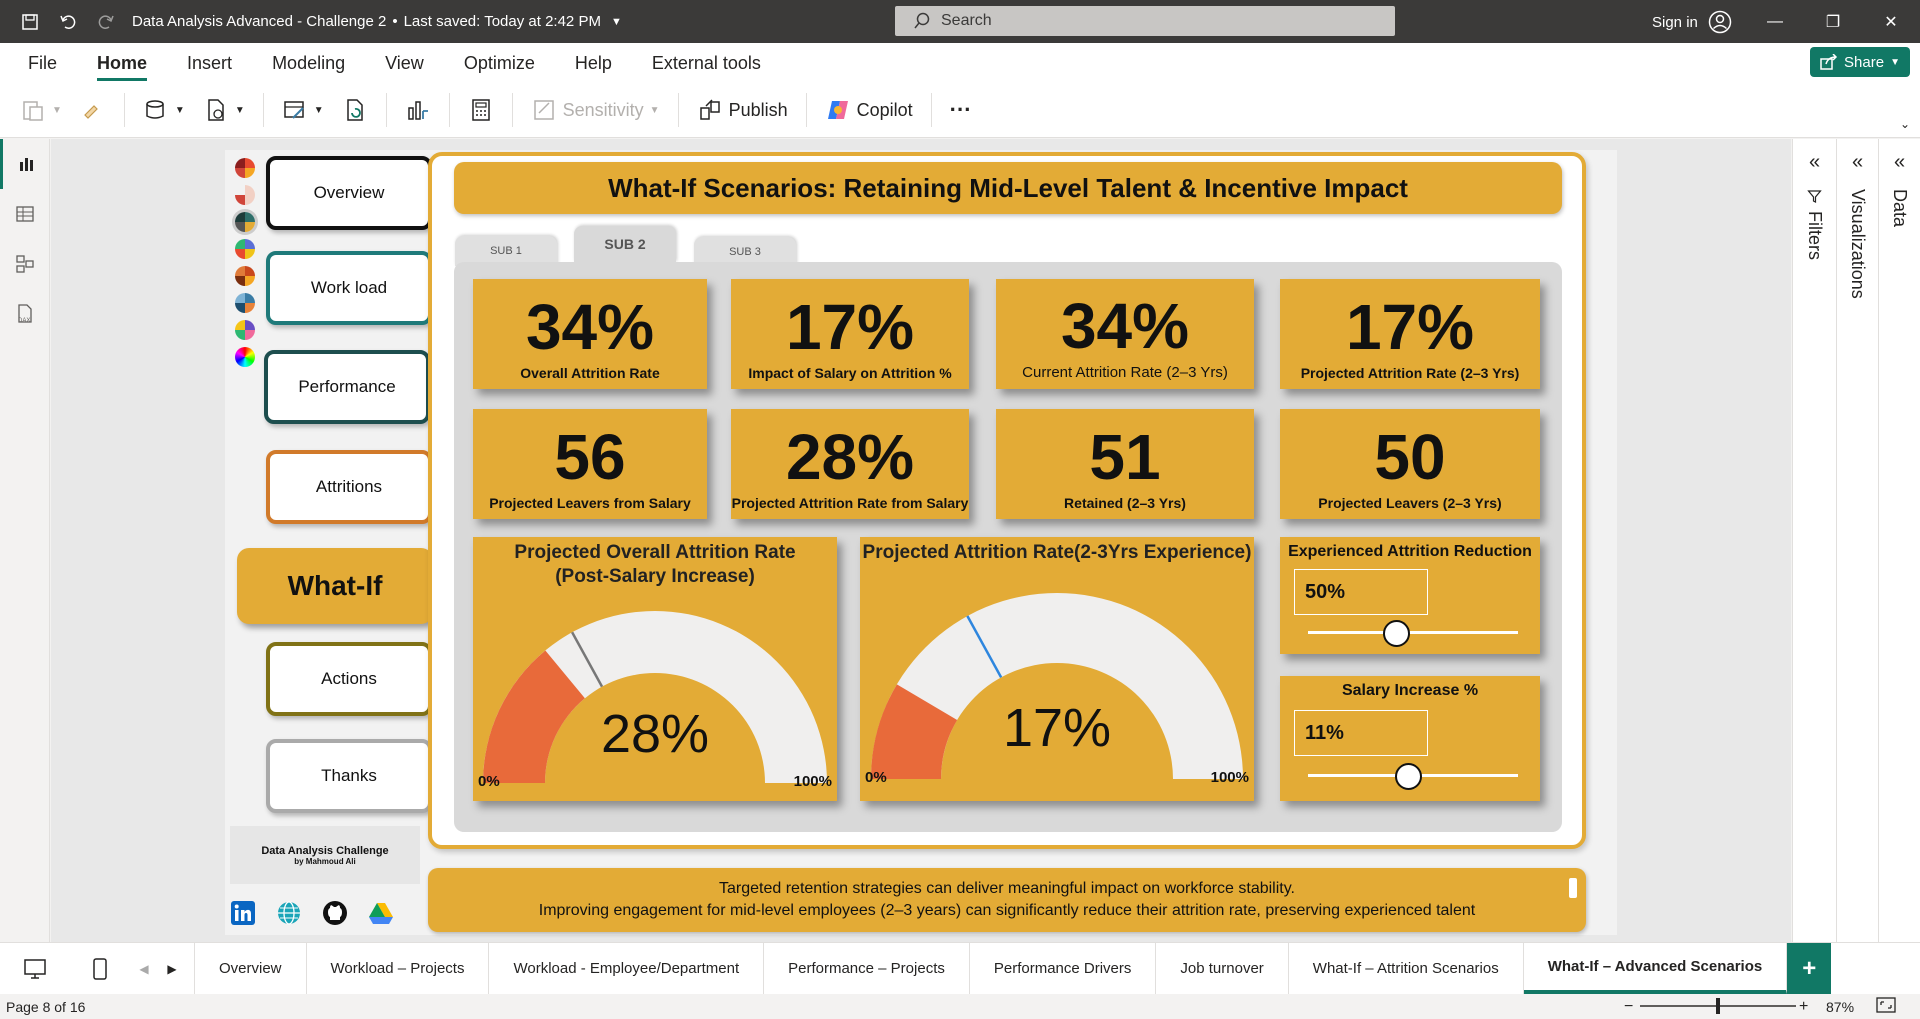 Image resolution: width=1920 pixels, height=1019 pixels. I want to click on slicer-experienced-attrition-reduction: Experienced Attrition Reduction 50%, so click(1410, 595).